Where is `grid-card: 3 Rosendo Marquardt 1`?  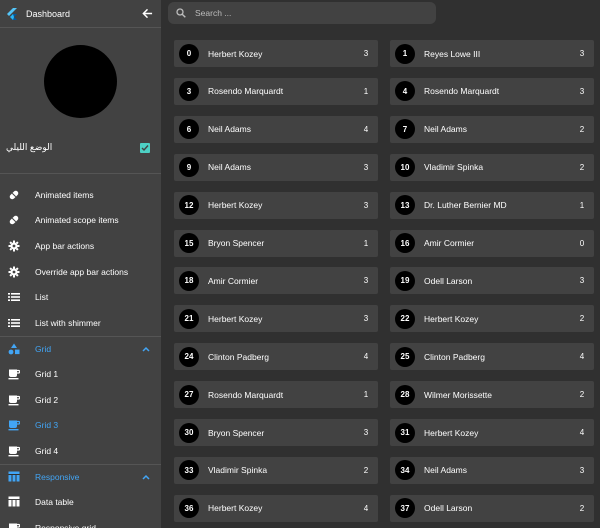 grid-card: 3 Rosendo Marquardt 1 is located at coordinates (276, 91).